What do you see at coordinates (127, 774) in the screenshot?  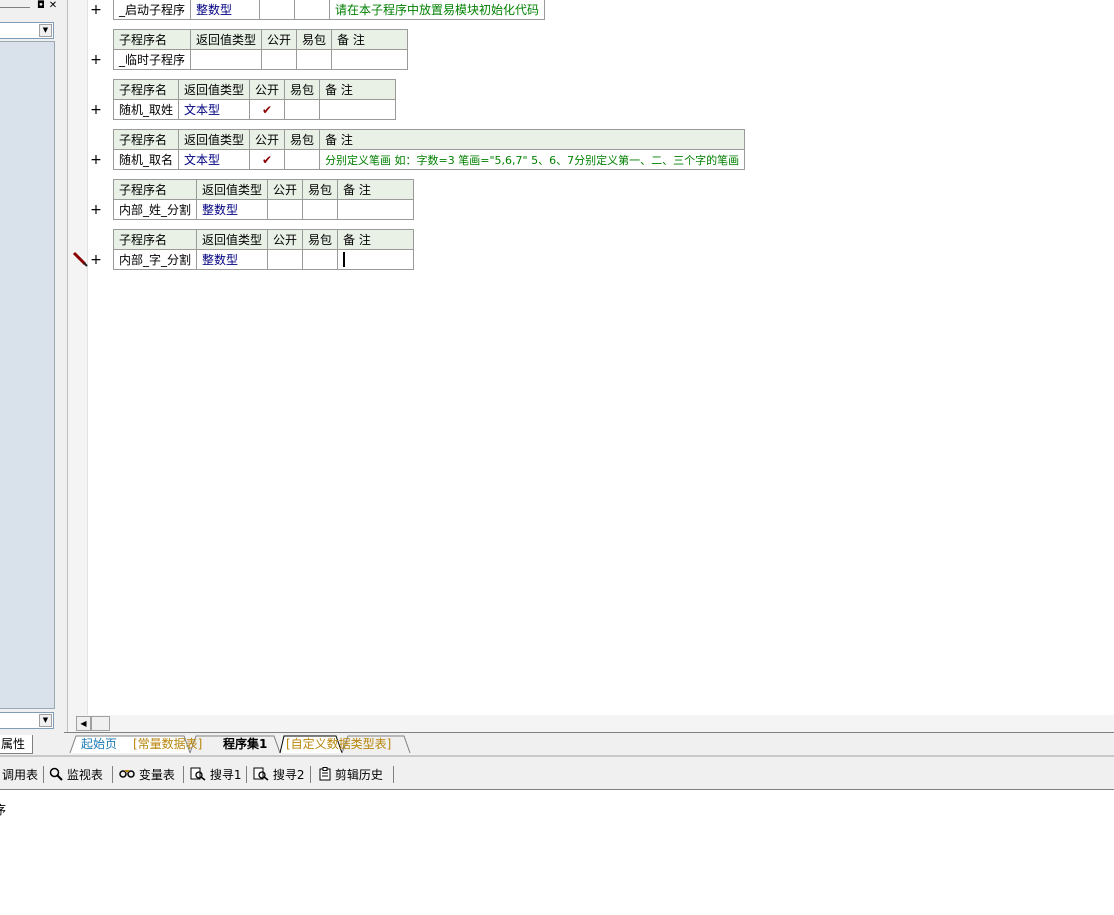 I see `variables-icon` at bounding box center [127, 774].